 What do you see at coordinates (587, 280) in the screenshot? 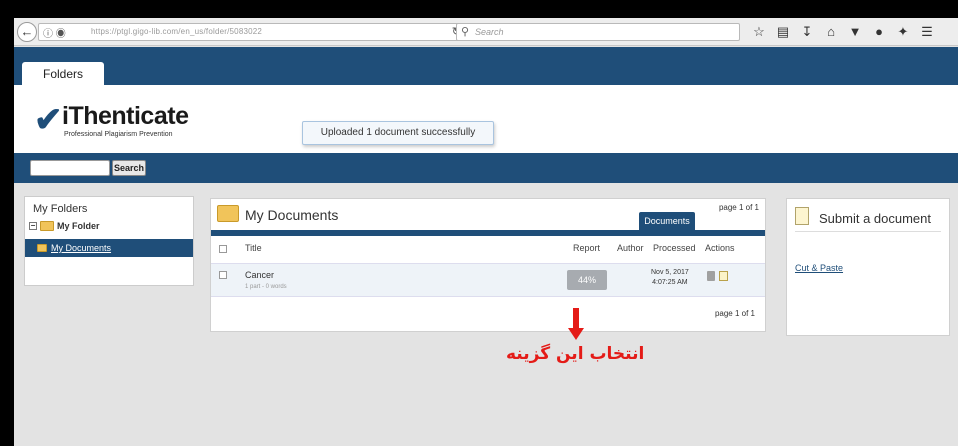
I see `similarity-report-button: 44%` at bounding box center [587, 280].